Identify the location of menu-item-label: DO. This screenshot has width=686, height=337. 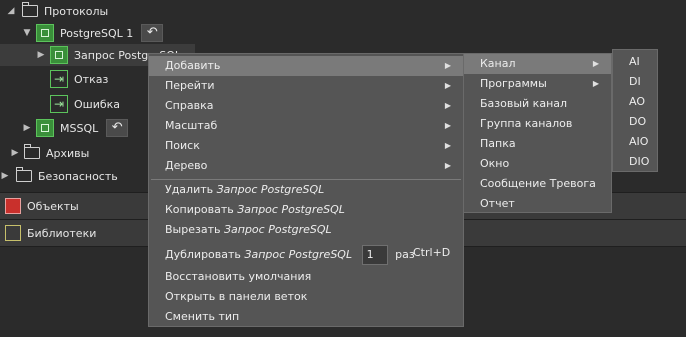
(638, 121).